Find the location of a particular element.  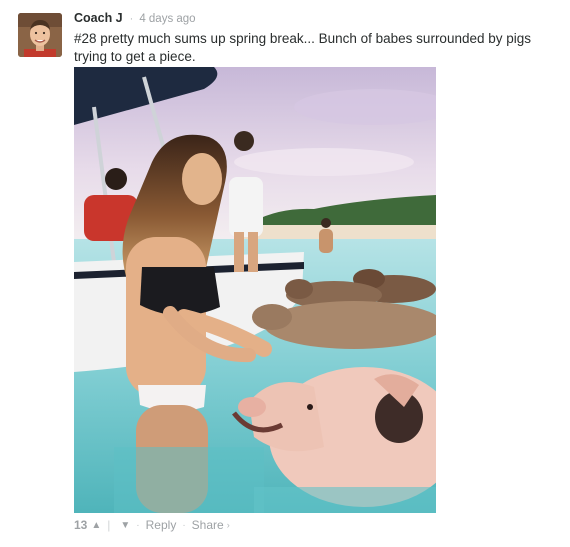

downvote-icon: ▼ is located at coordinates (125, 525).